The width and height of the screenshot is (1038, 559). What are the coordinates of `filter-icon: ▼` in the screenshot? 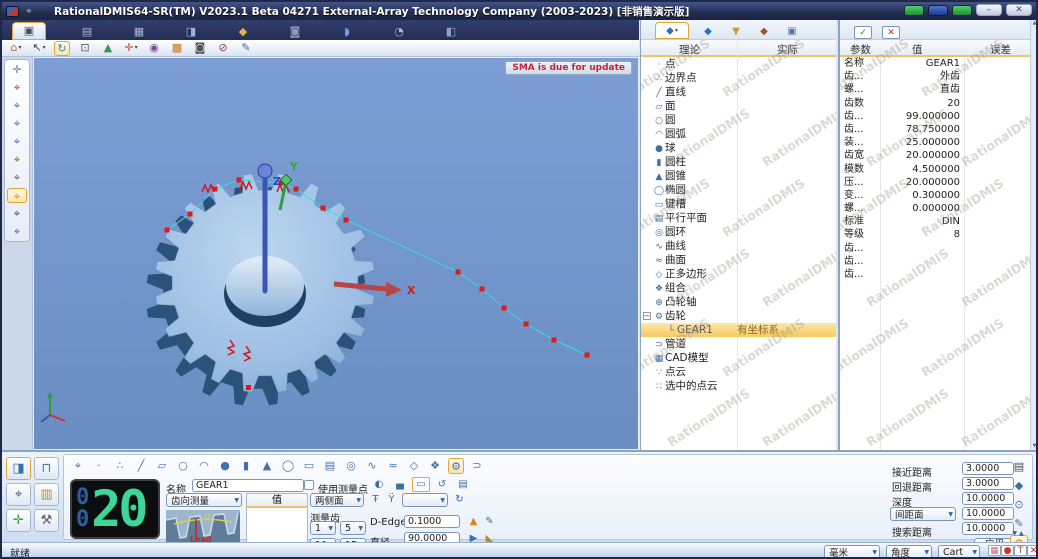 It's located at (736, 31).